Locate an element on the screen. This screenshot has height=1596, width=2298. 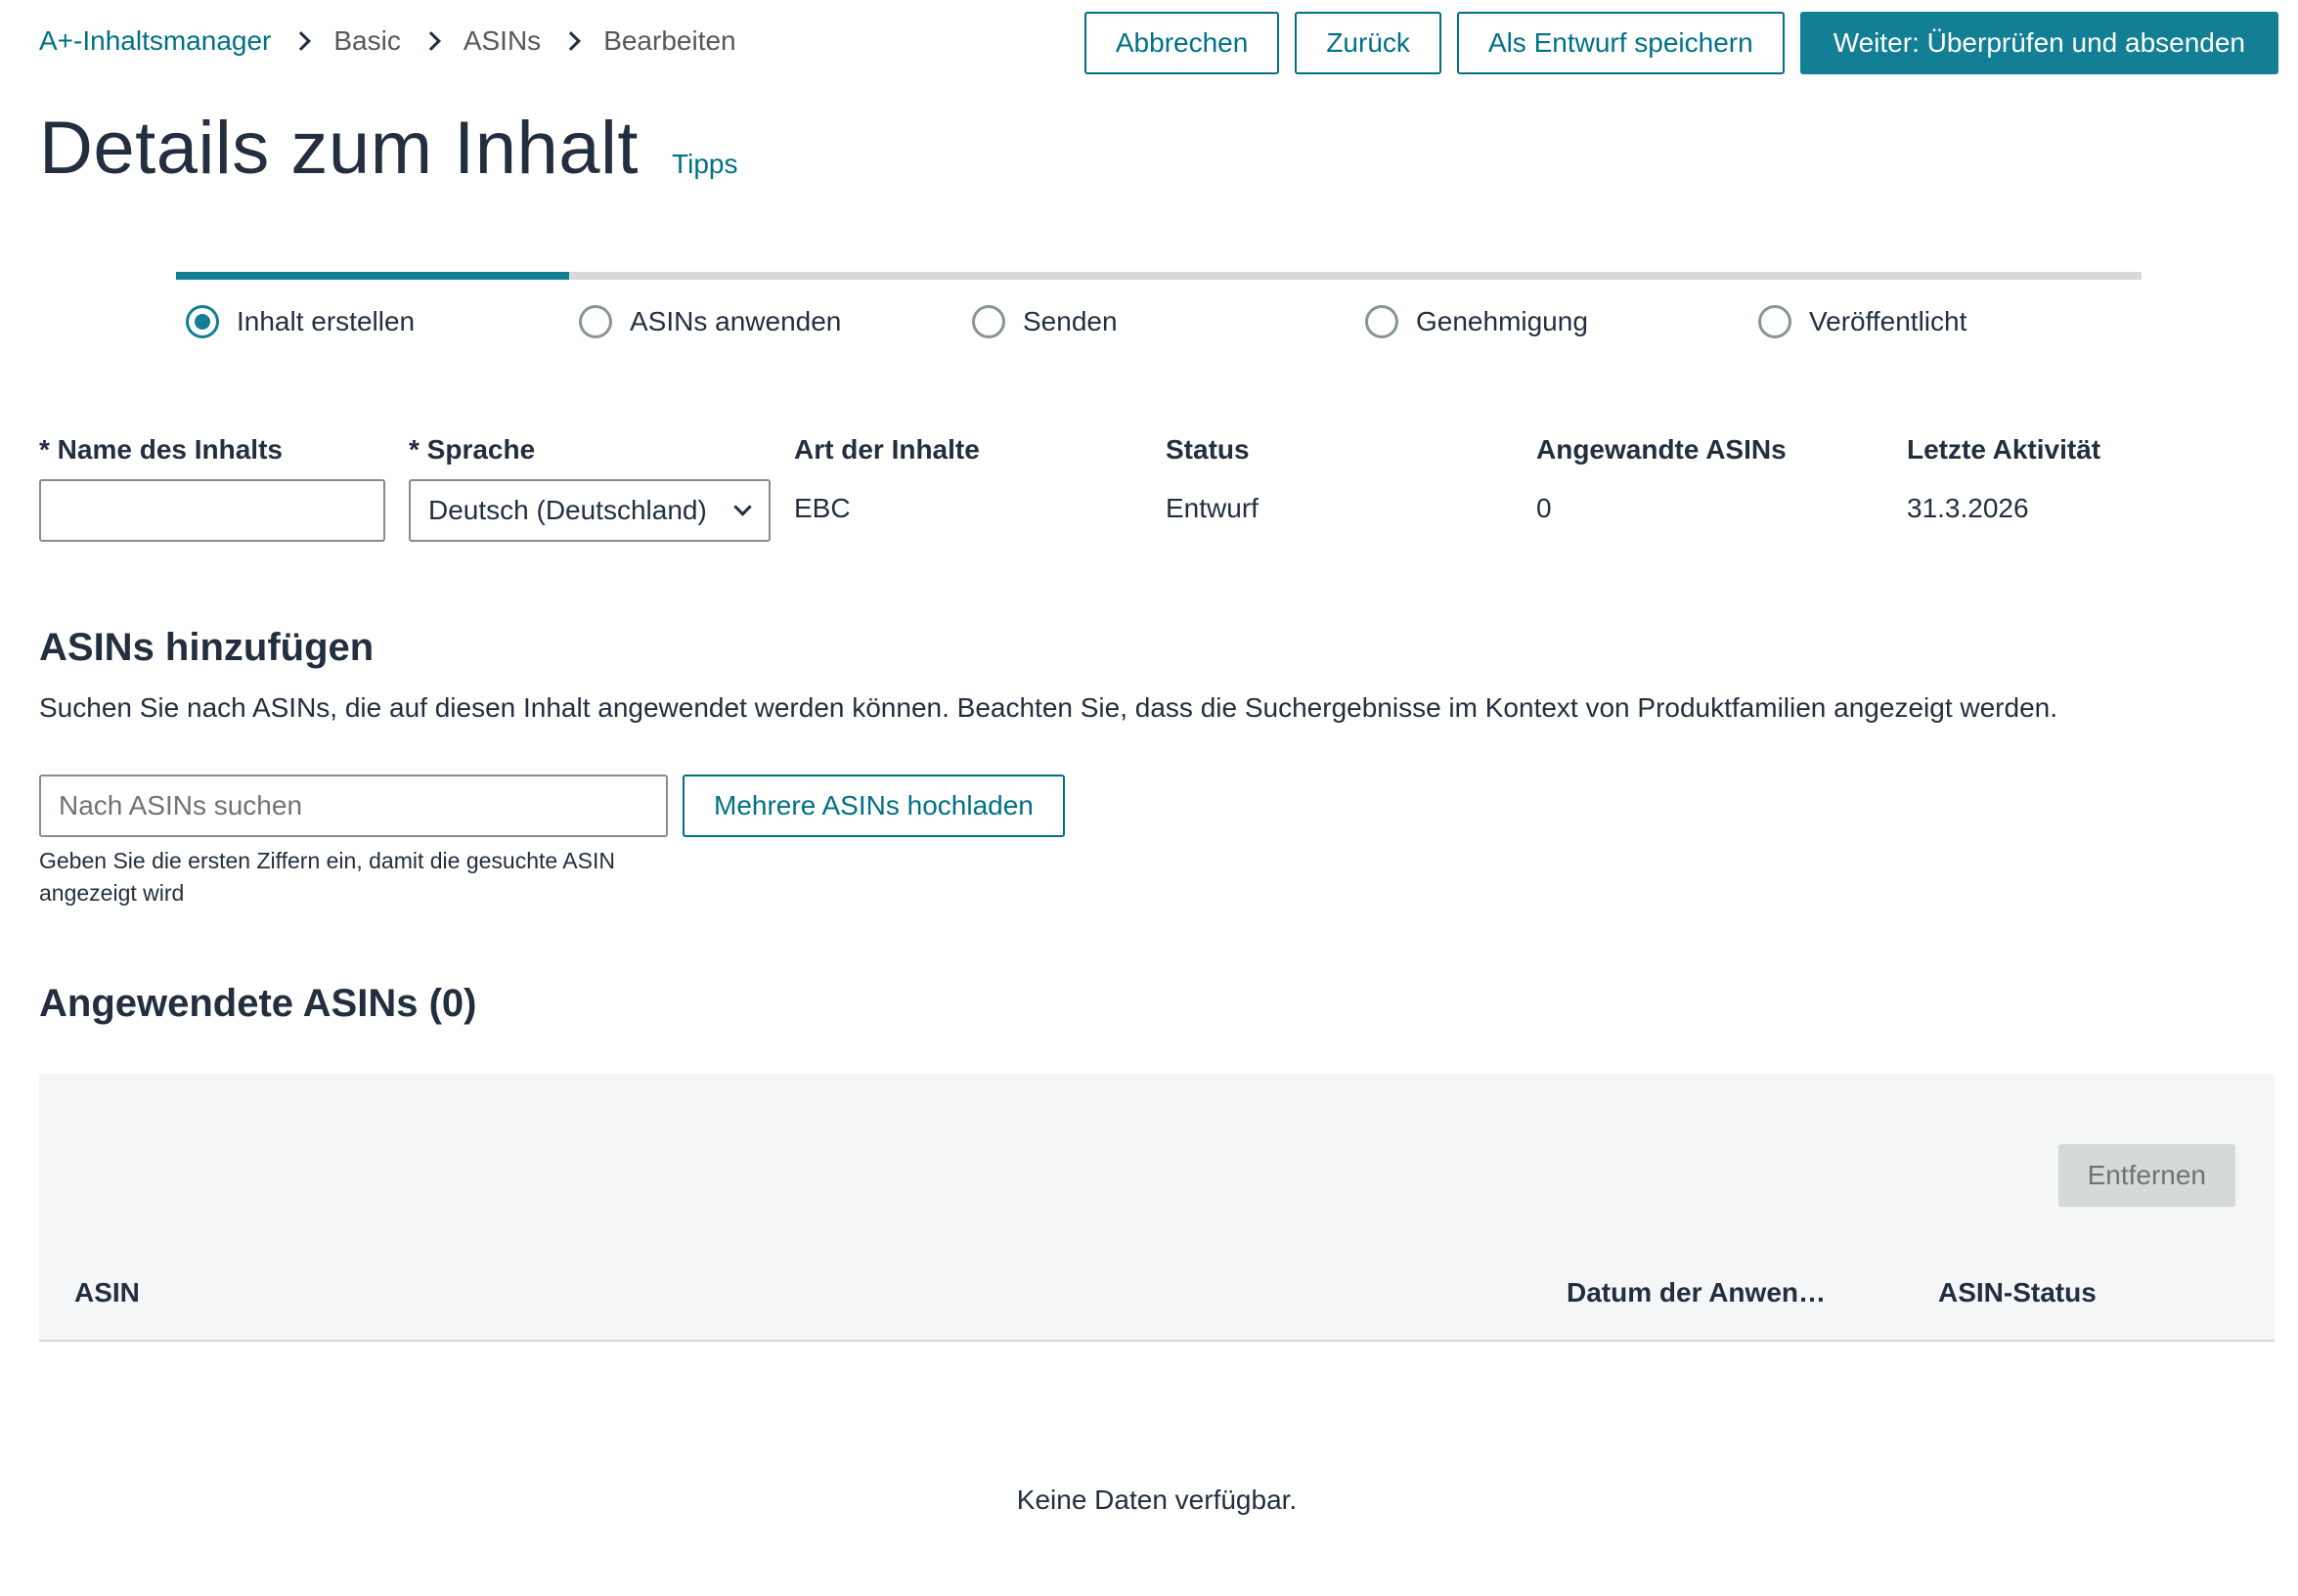
progress-track is located at coordinates (1159, 276).